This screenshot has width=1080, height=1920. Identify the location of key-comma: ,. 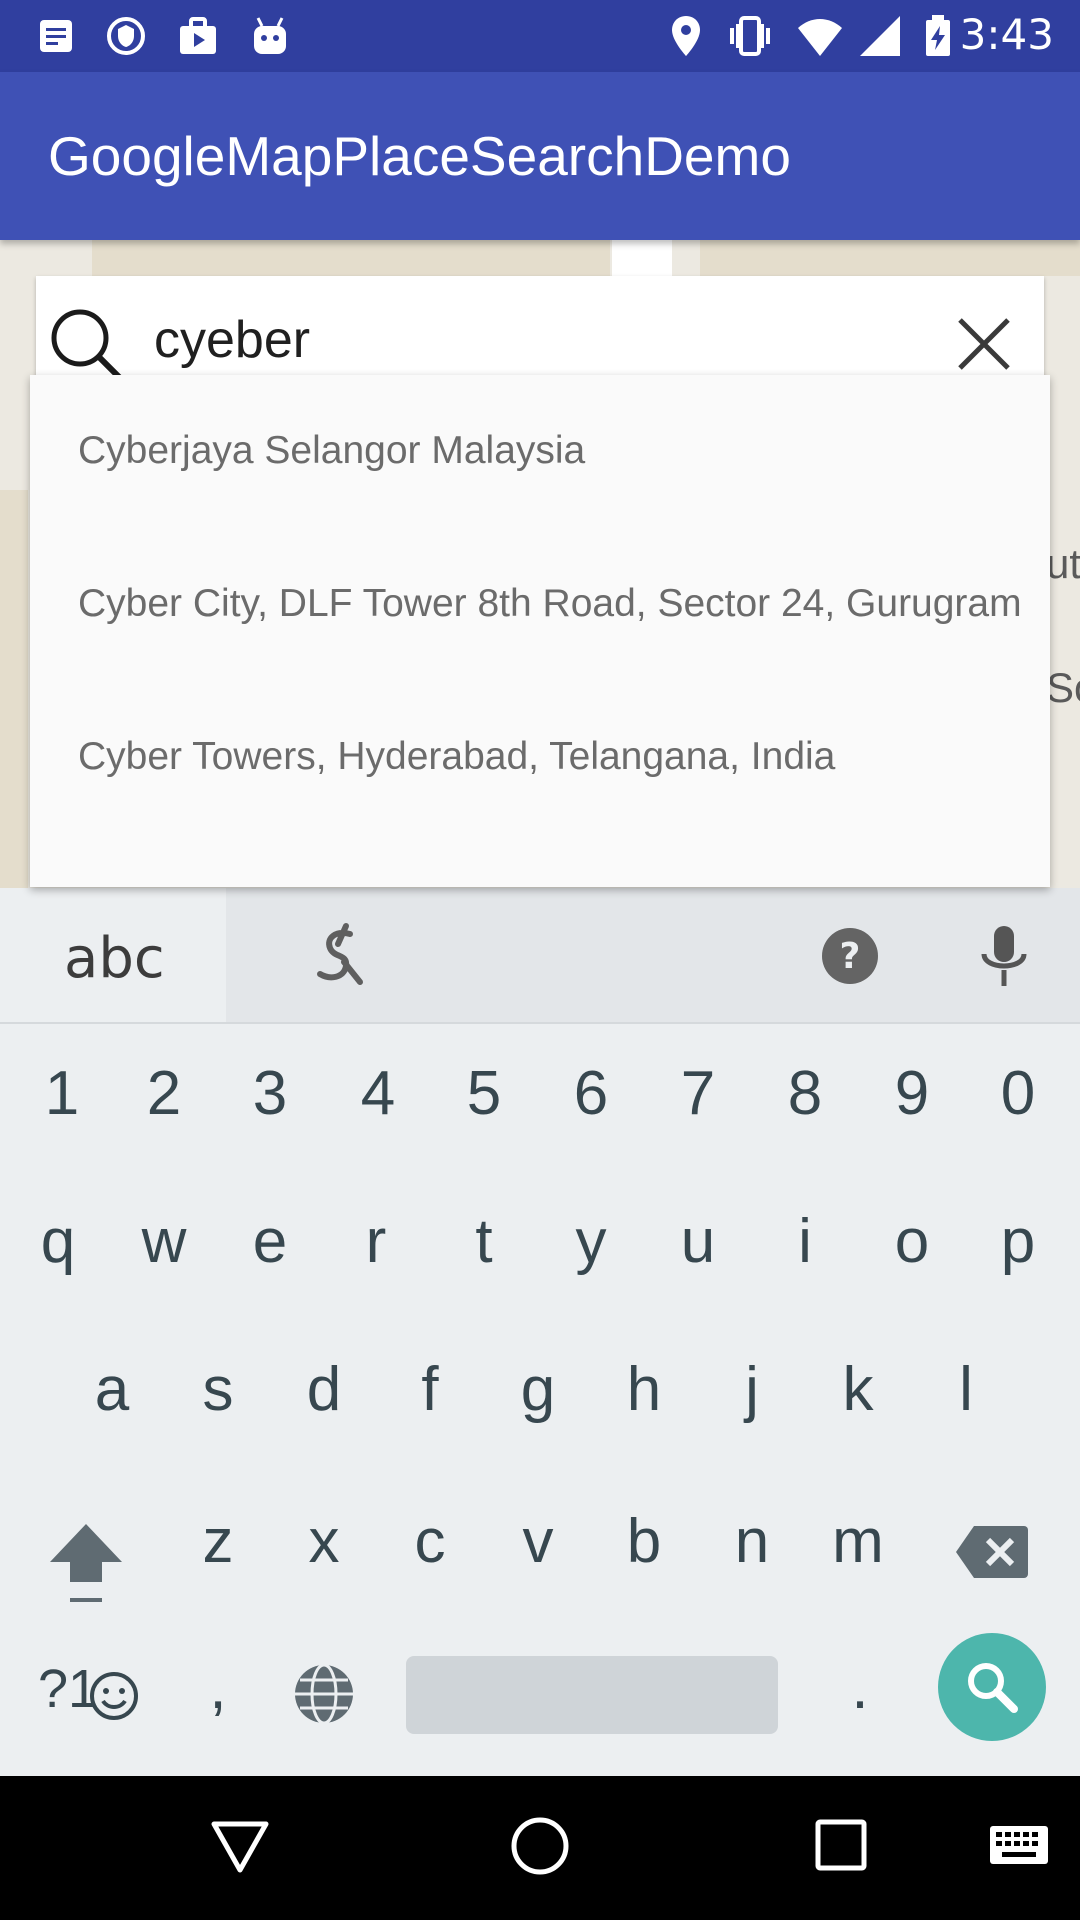
(218, 1687).